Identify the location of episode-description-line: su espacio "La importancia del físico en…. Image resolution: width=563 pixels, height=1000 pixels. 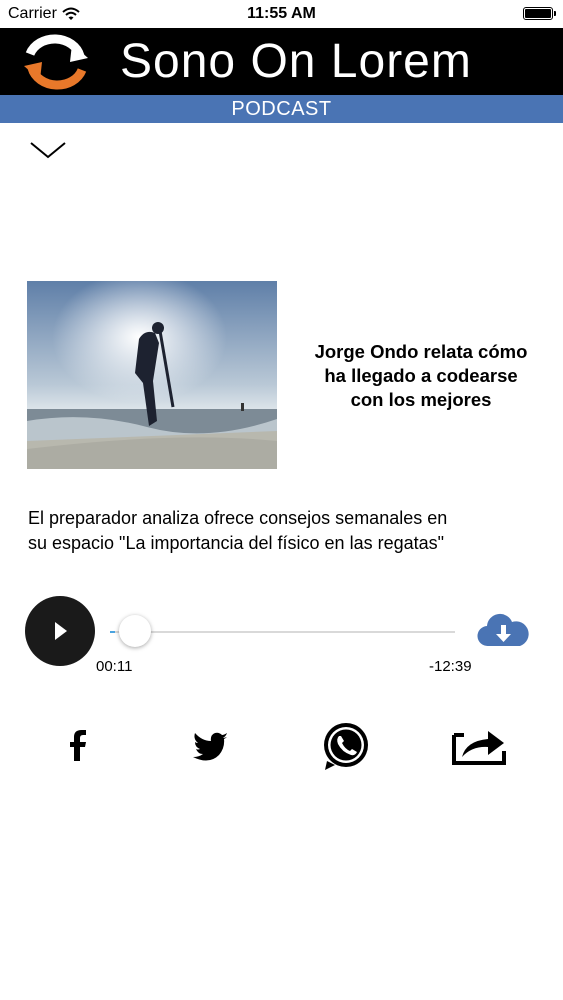
(236, 543).